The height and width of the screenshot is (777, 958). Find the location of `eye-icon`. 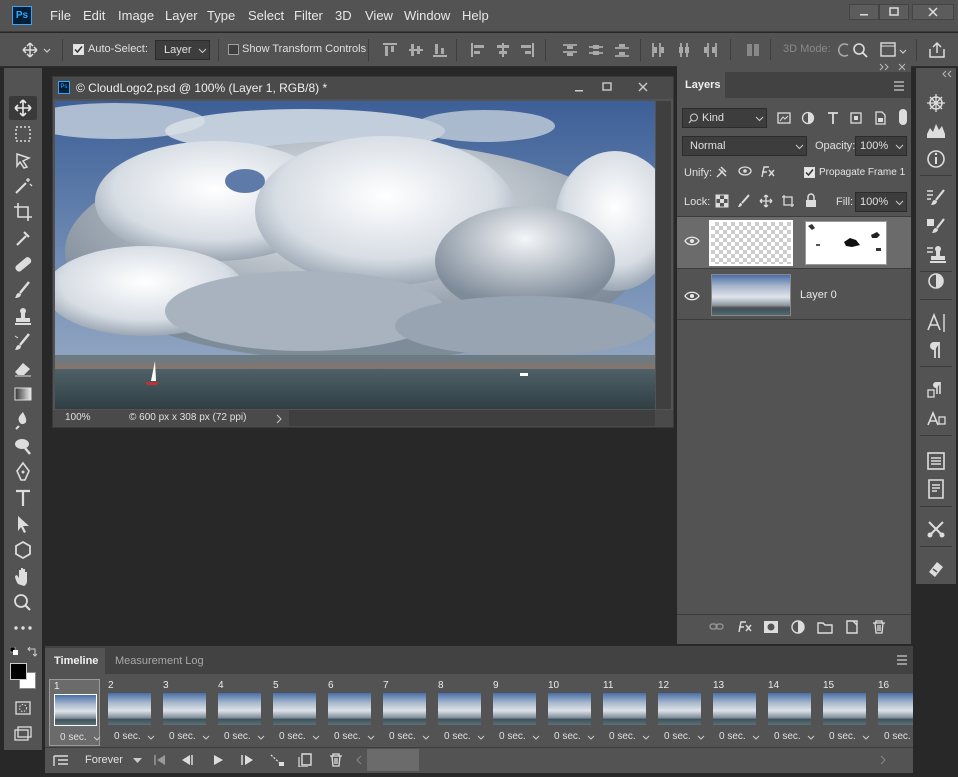

eye-icon is located at coordinates (692, 241).